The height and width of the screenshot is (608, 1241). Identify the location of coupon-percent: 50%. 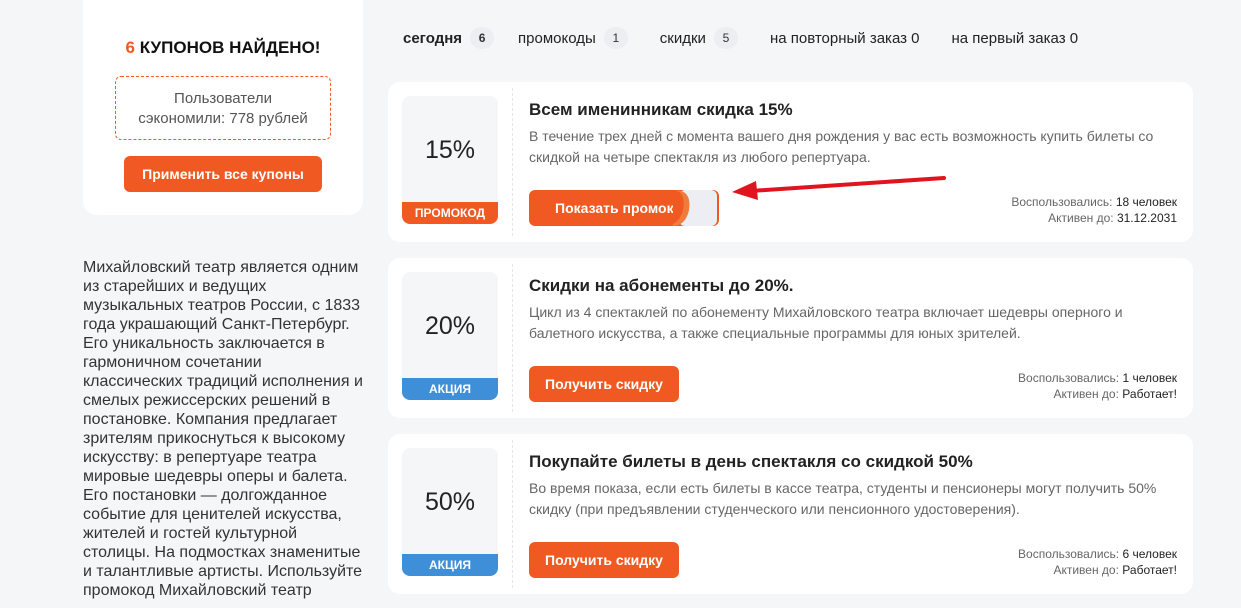
(450, 502).